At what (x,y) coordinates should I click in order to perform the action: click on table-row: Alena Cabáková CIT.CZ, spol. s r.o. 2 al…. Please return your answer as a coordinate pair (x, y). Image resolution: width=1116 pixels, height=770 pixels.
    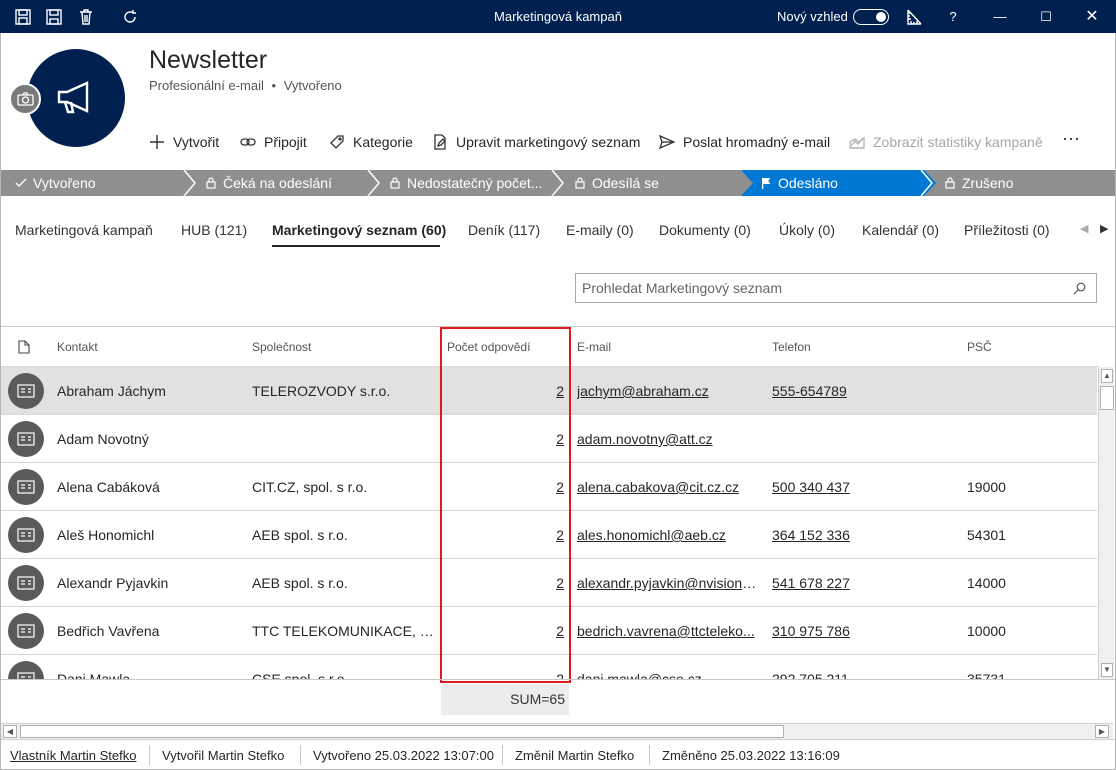
    Looking at the image, I should click on (549, 487).